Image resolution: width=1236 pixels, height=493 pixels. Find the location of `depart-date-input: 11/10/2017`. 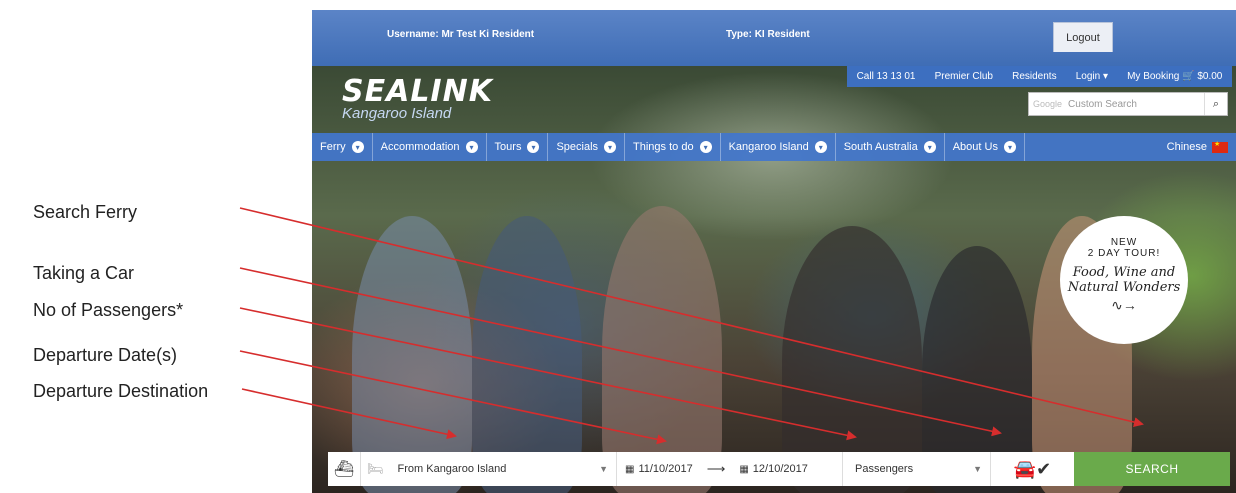

depart-date-input: 11/10/2017 is located at coordinates (665, 469).